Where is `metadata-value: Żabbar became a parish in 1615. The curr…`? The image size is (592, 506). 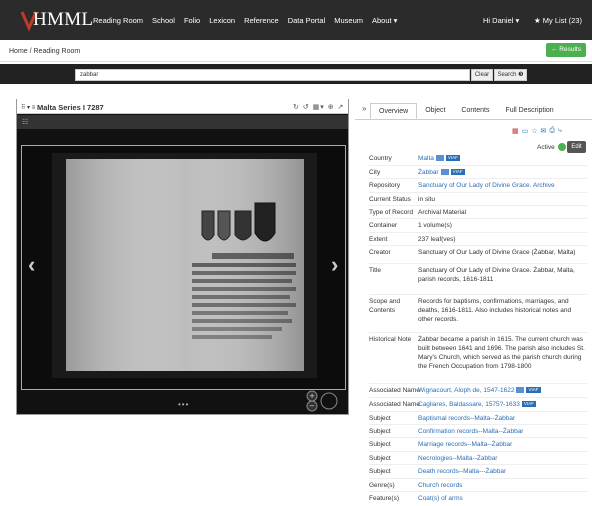 metadata-value: Żabbar became a parish in 1615. The curr… is located at coordinates (502, 353).